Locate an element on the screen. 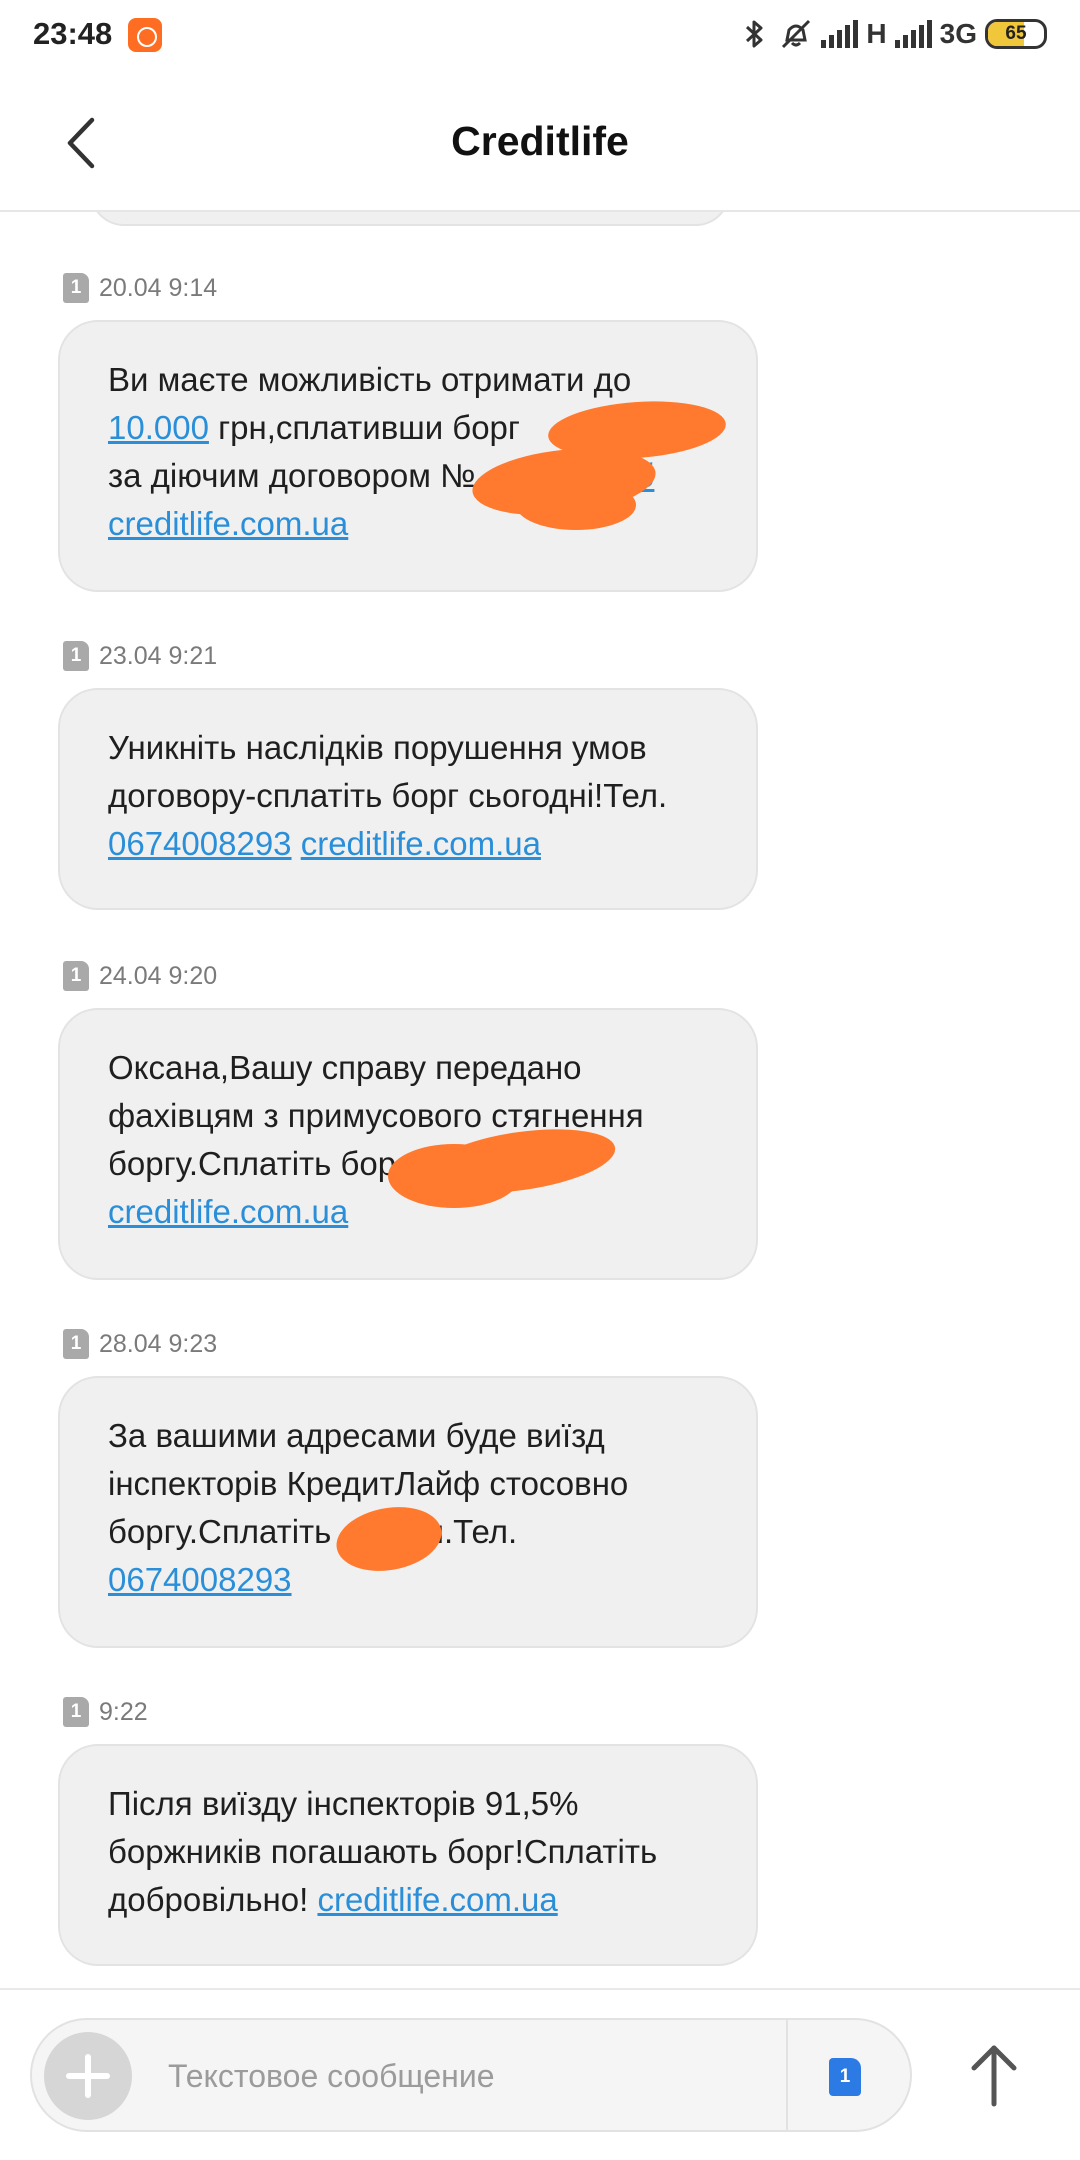  status-icons: H 3G 65 is located at coordinates (892, 34).